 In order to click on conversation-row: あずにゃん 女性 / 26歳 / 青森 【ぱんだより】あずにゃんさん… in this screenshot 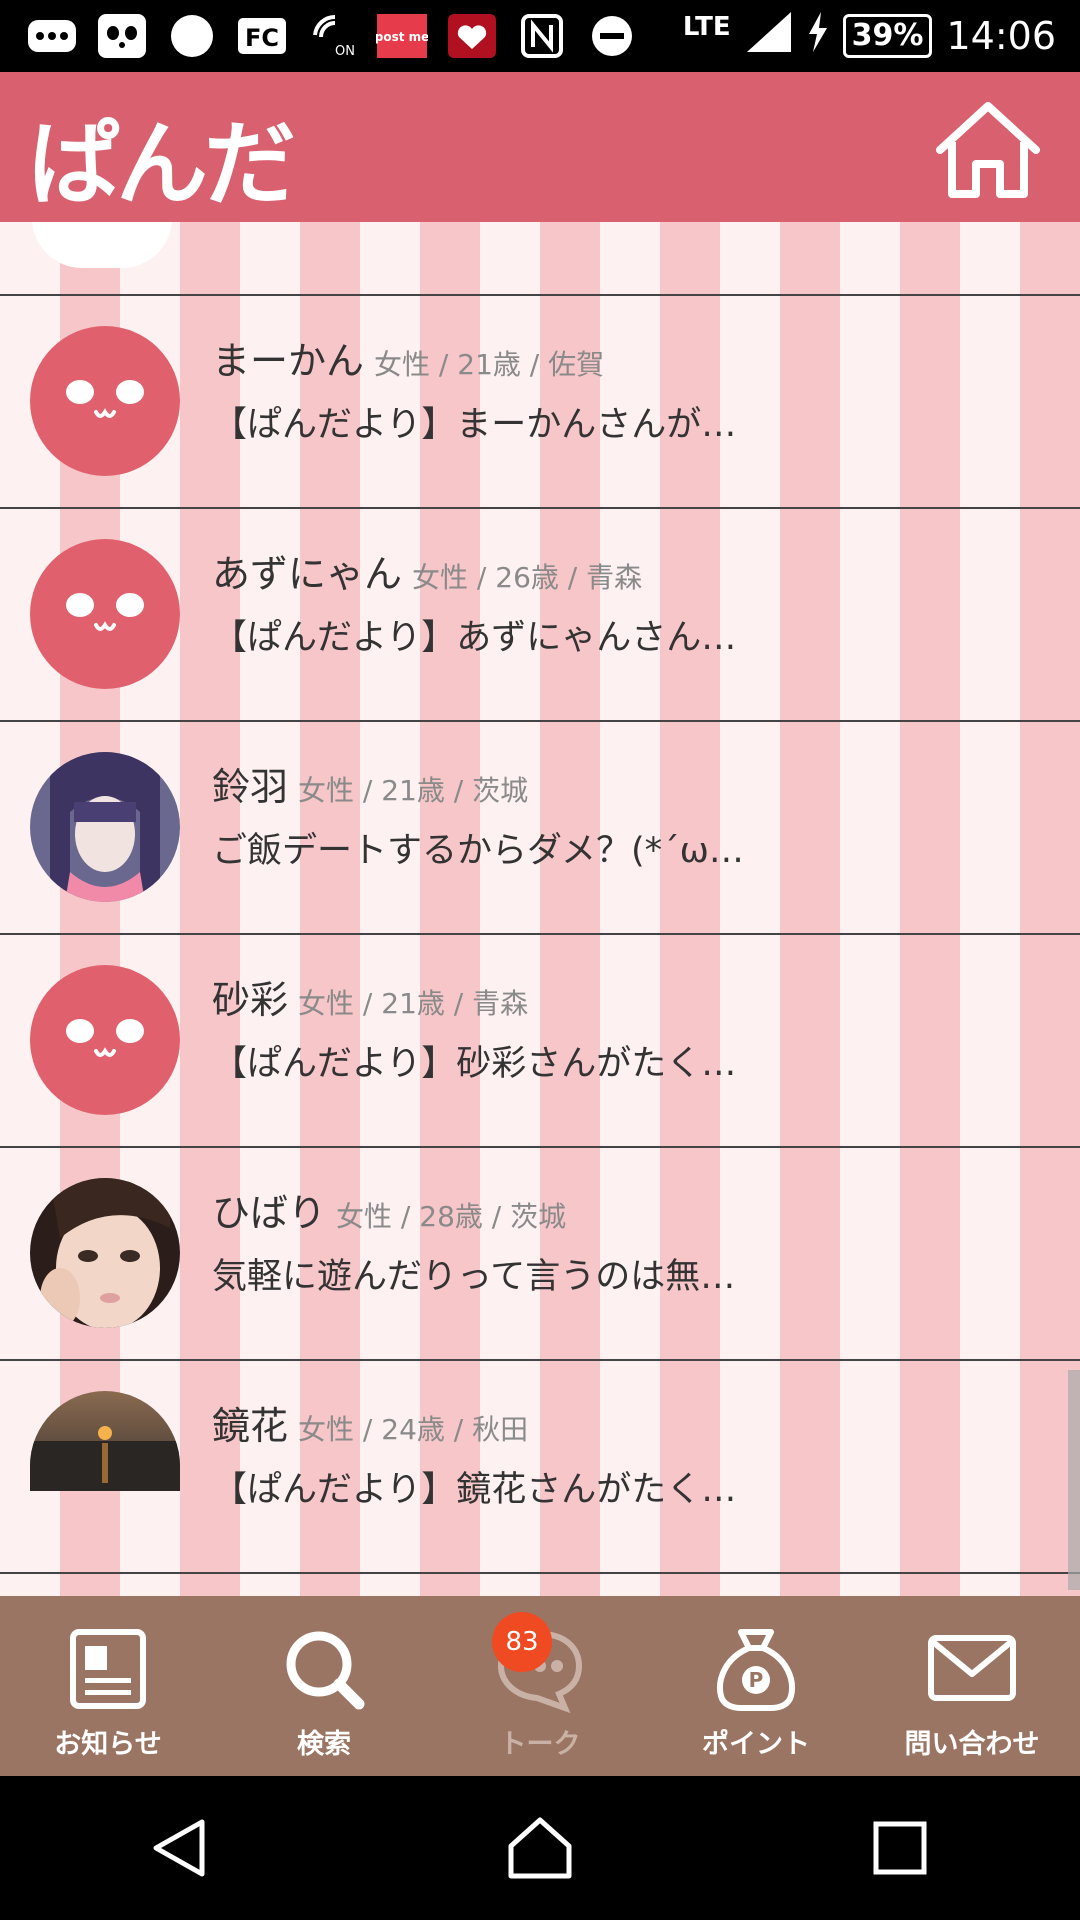, I will do `click(540, 614)`.